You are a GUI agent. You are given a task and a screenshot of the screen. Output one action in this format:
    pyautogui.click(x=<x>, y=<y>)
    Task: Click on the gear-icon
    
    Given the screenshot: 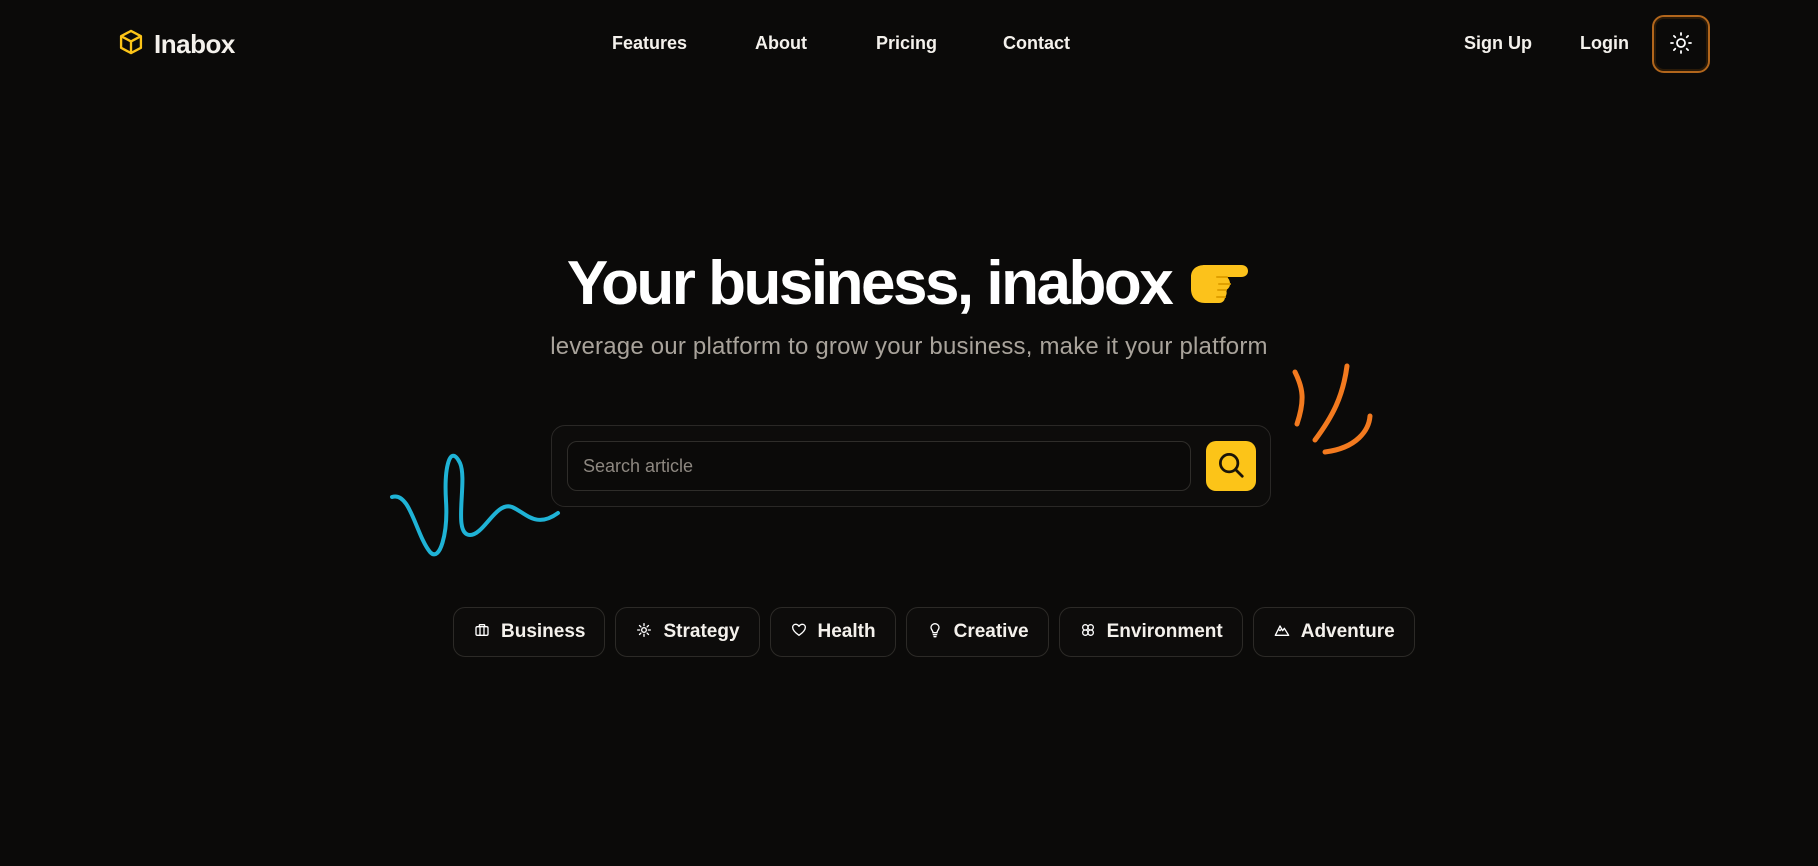 What is the action you would take?
    pyautogui.click(x=644, y=632)
    